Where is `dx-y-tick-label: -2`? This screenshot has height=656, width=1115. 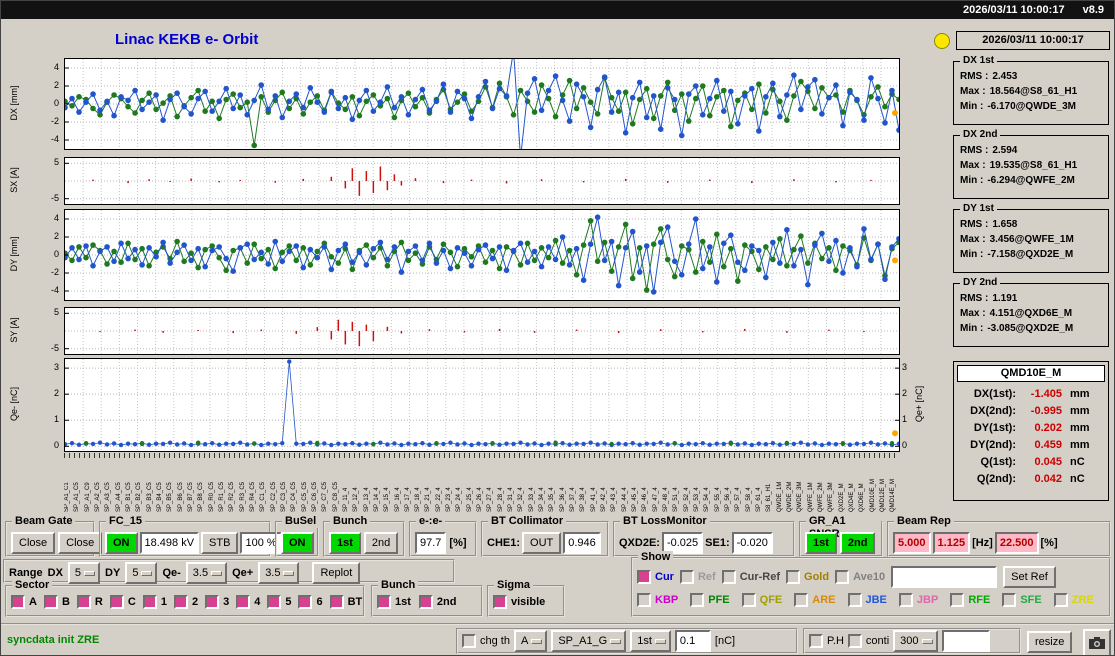 dx-y-tick-label: -2 is located at coordinates (54, 121).